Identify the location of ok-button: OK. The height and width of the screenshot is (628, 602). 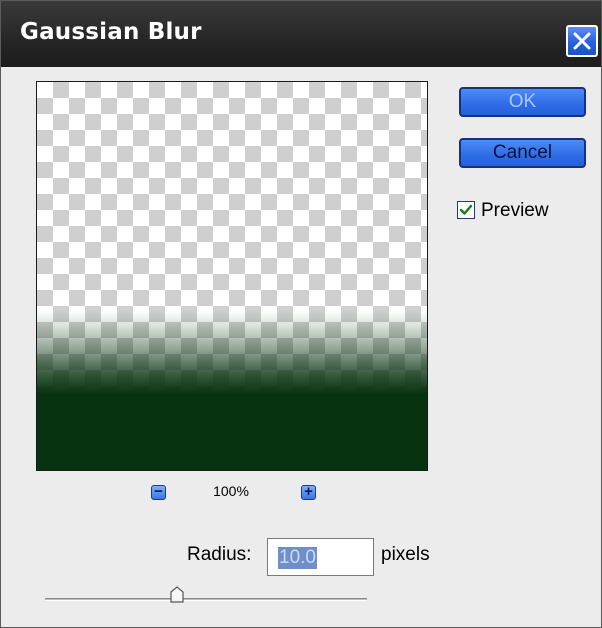
(522, 102).